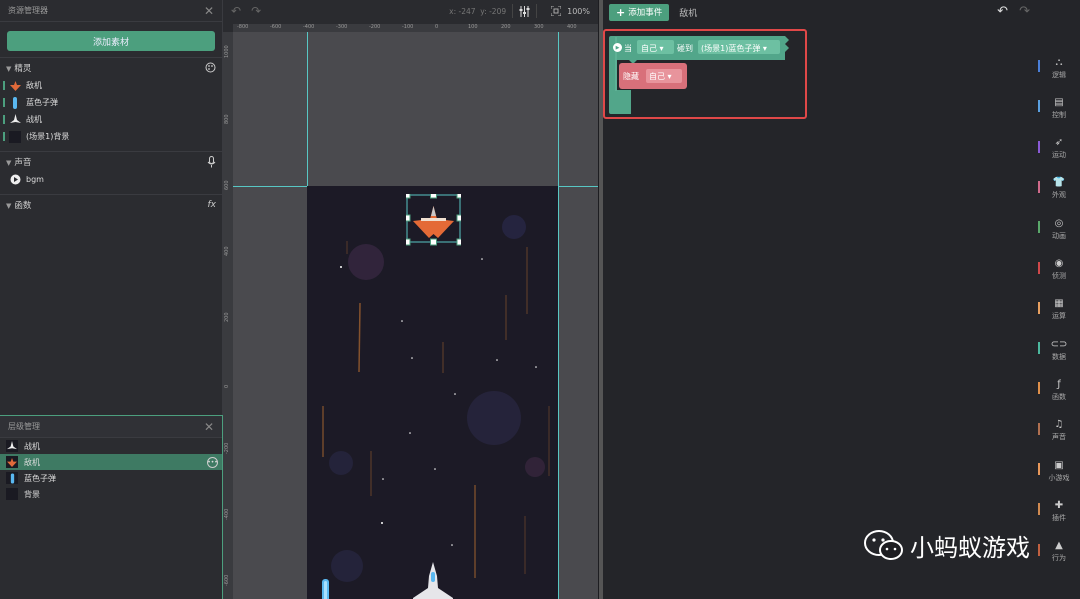 This screenshot has height=599, width=1080. Describe the element at coordinates (111, 462) in the screenshot. I see `layer-item-enemy: 敌机 •••` at that location.